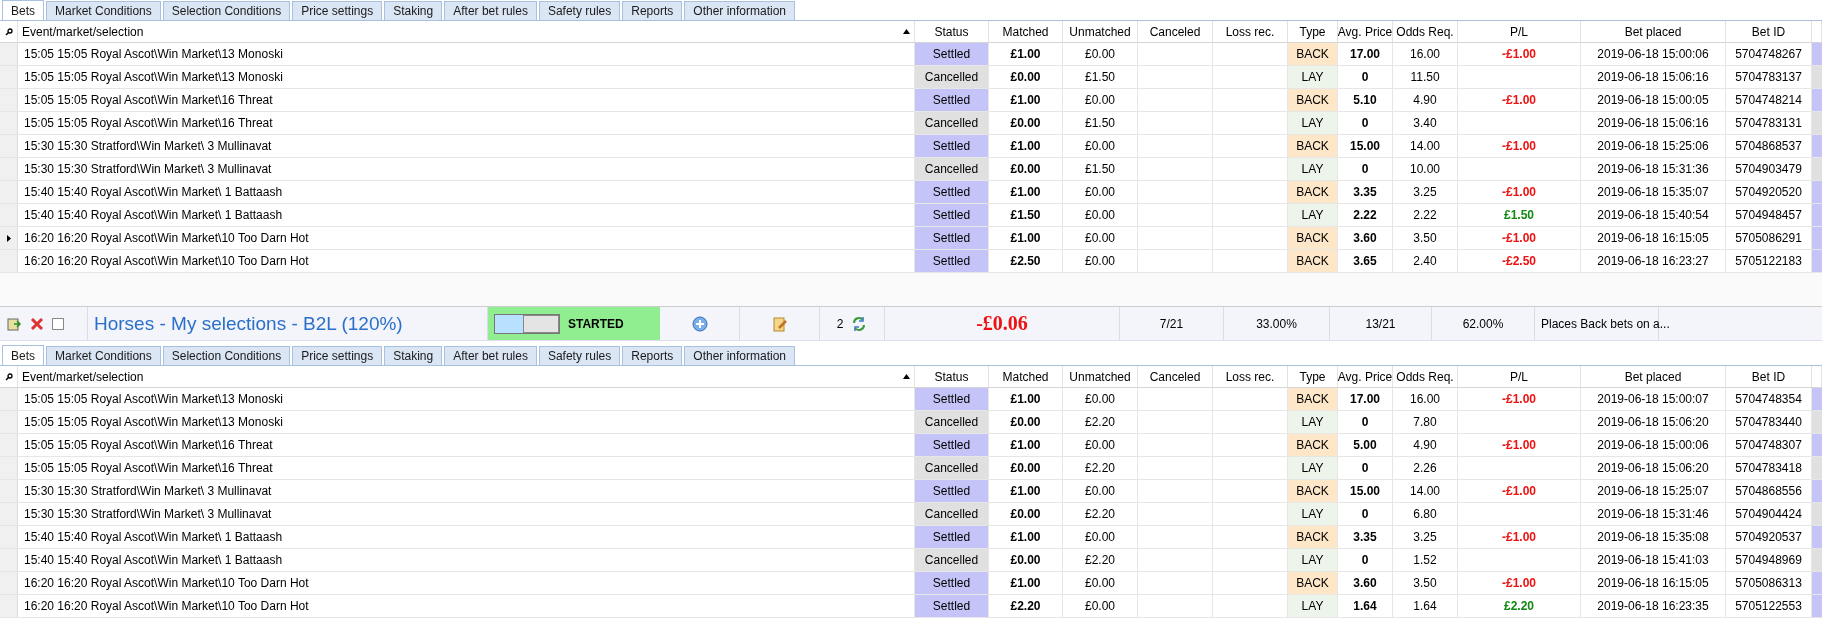 Image resolution: width=1822 pixels, height=624 pixels. I want to click on row-selector, so click(9, 238).